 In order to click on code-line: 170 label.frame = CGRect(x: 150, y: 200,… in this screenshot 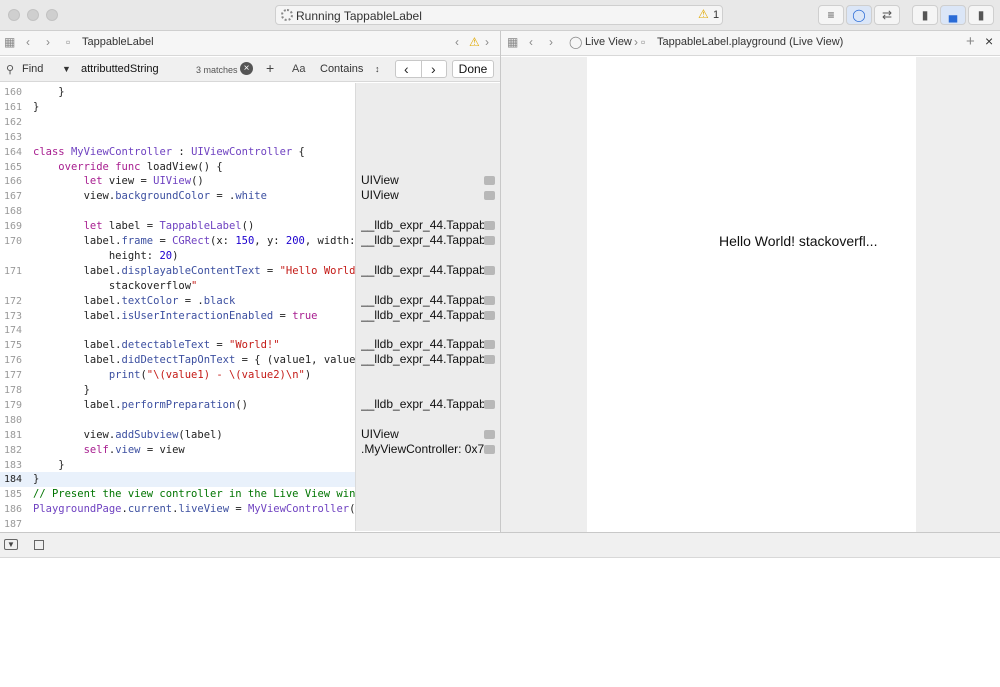, I will do `click(177, 241)`.